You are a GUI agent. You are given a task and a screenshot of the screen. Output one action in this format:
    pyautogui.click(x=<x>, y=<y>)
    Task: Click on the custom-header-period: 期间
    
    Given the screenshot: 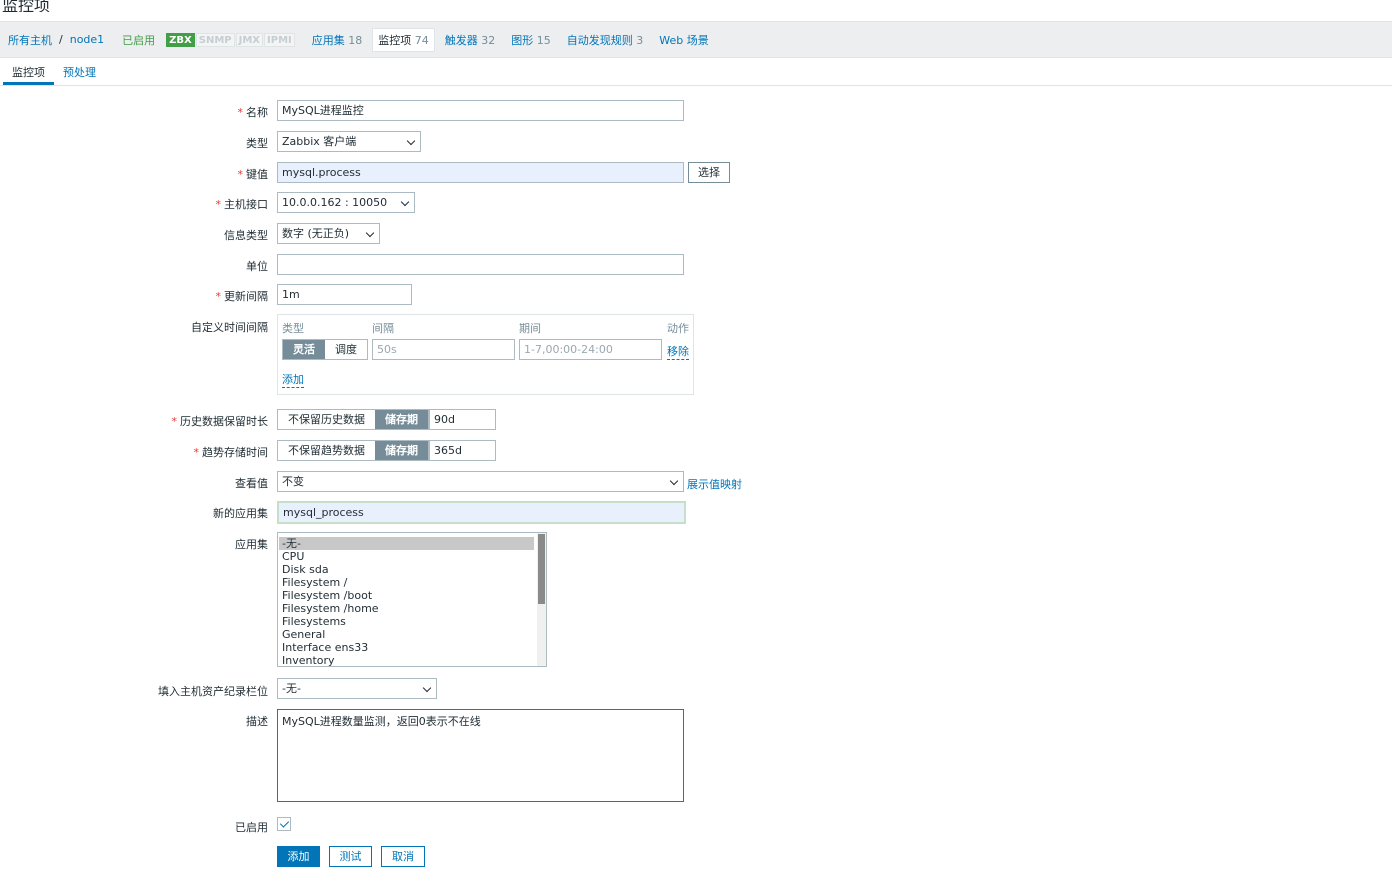 What is the action you would take?
    pyautogui.click(x=530, y=328)
    